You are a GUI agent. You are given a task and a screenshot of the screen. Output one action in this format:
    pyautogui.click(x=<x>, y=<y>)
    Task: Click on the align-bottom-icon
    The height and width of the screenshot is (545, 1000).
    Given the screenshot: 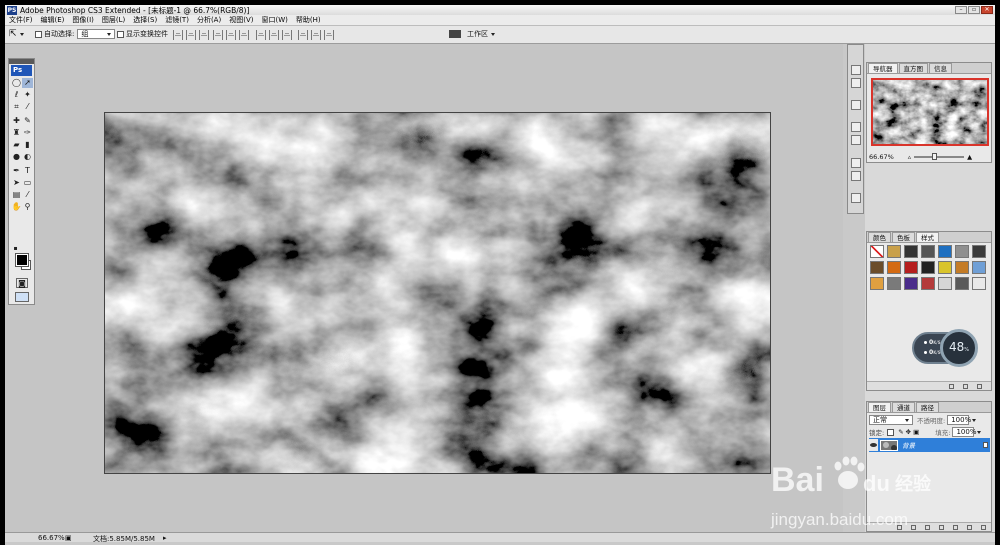 What is the action you would take?
    pyautogui.click(x=204, y=35)
    